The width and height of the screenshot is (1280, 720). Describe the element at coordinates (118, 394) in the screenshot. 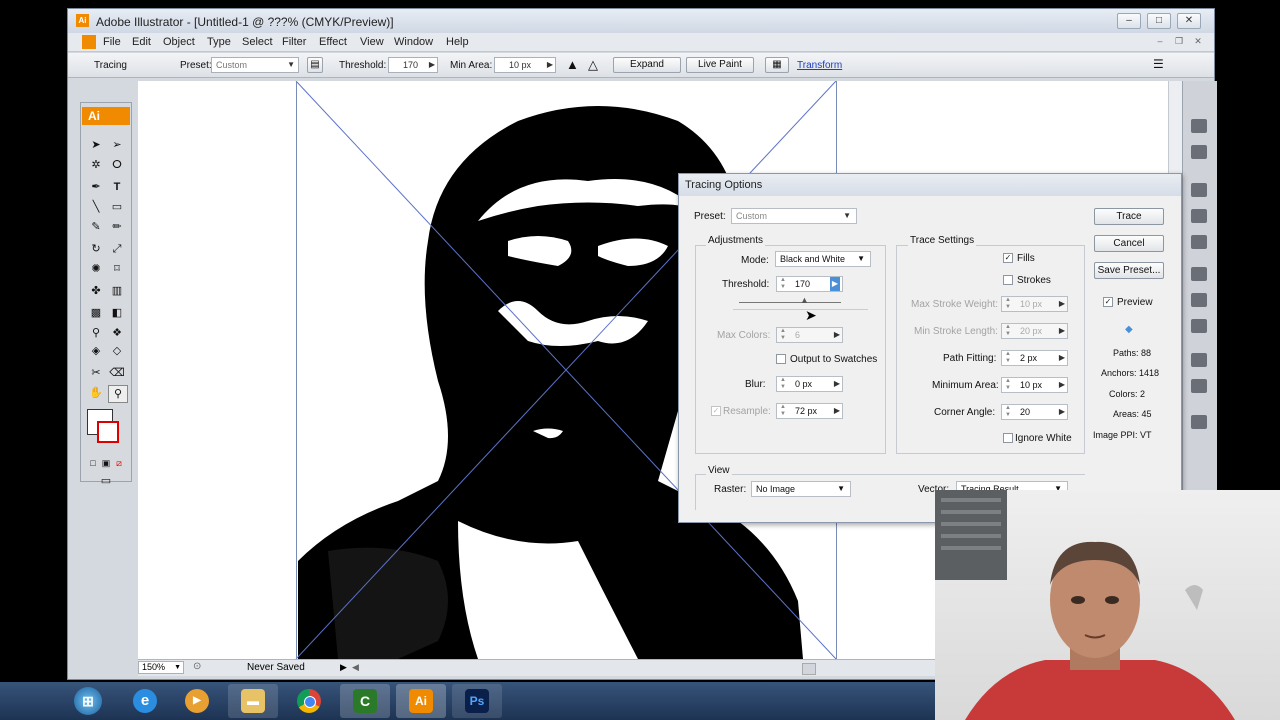

I see `zoom-tool-icon: ⚲` at that location.